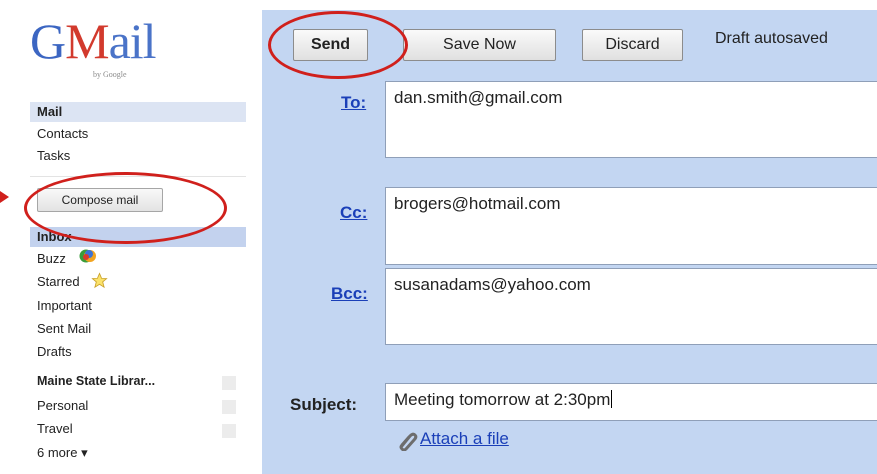 Image resolution: width=877 pixels, height=474 pixels. What do you see at coordinates (631, 402) in the screenshot?
I see `subject-field: Meeting tomorrow at 2:30pm` at bounding box center [631, 402].